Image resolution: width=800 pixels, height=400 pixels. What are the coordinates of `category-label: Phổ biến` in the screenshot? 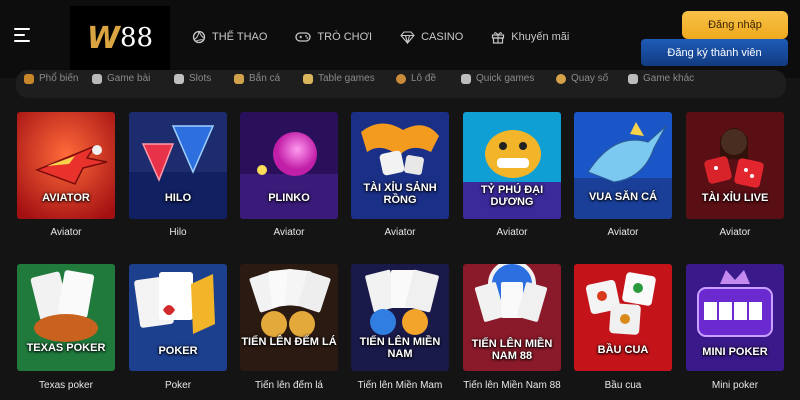 It's located at (59, 78).